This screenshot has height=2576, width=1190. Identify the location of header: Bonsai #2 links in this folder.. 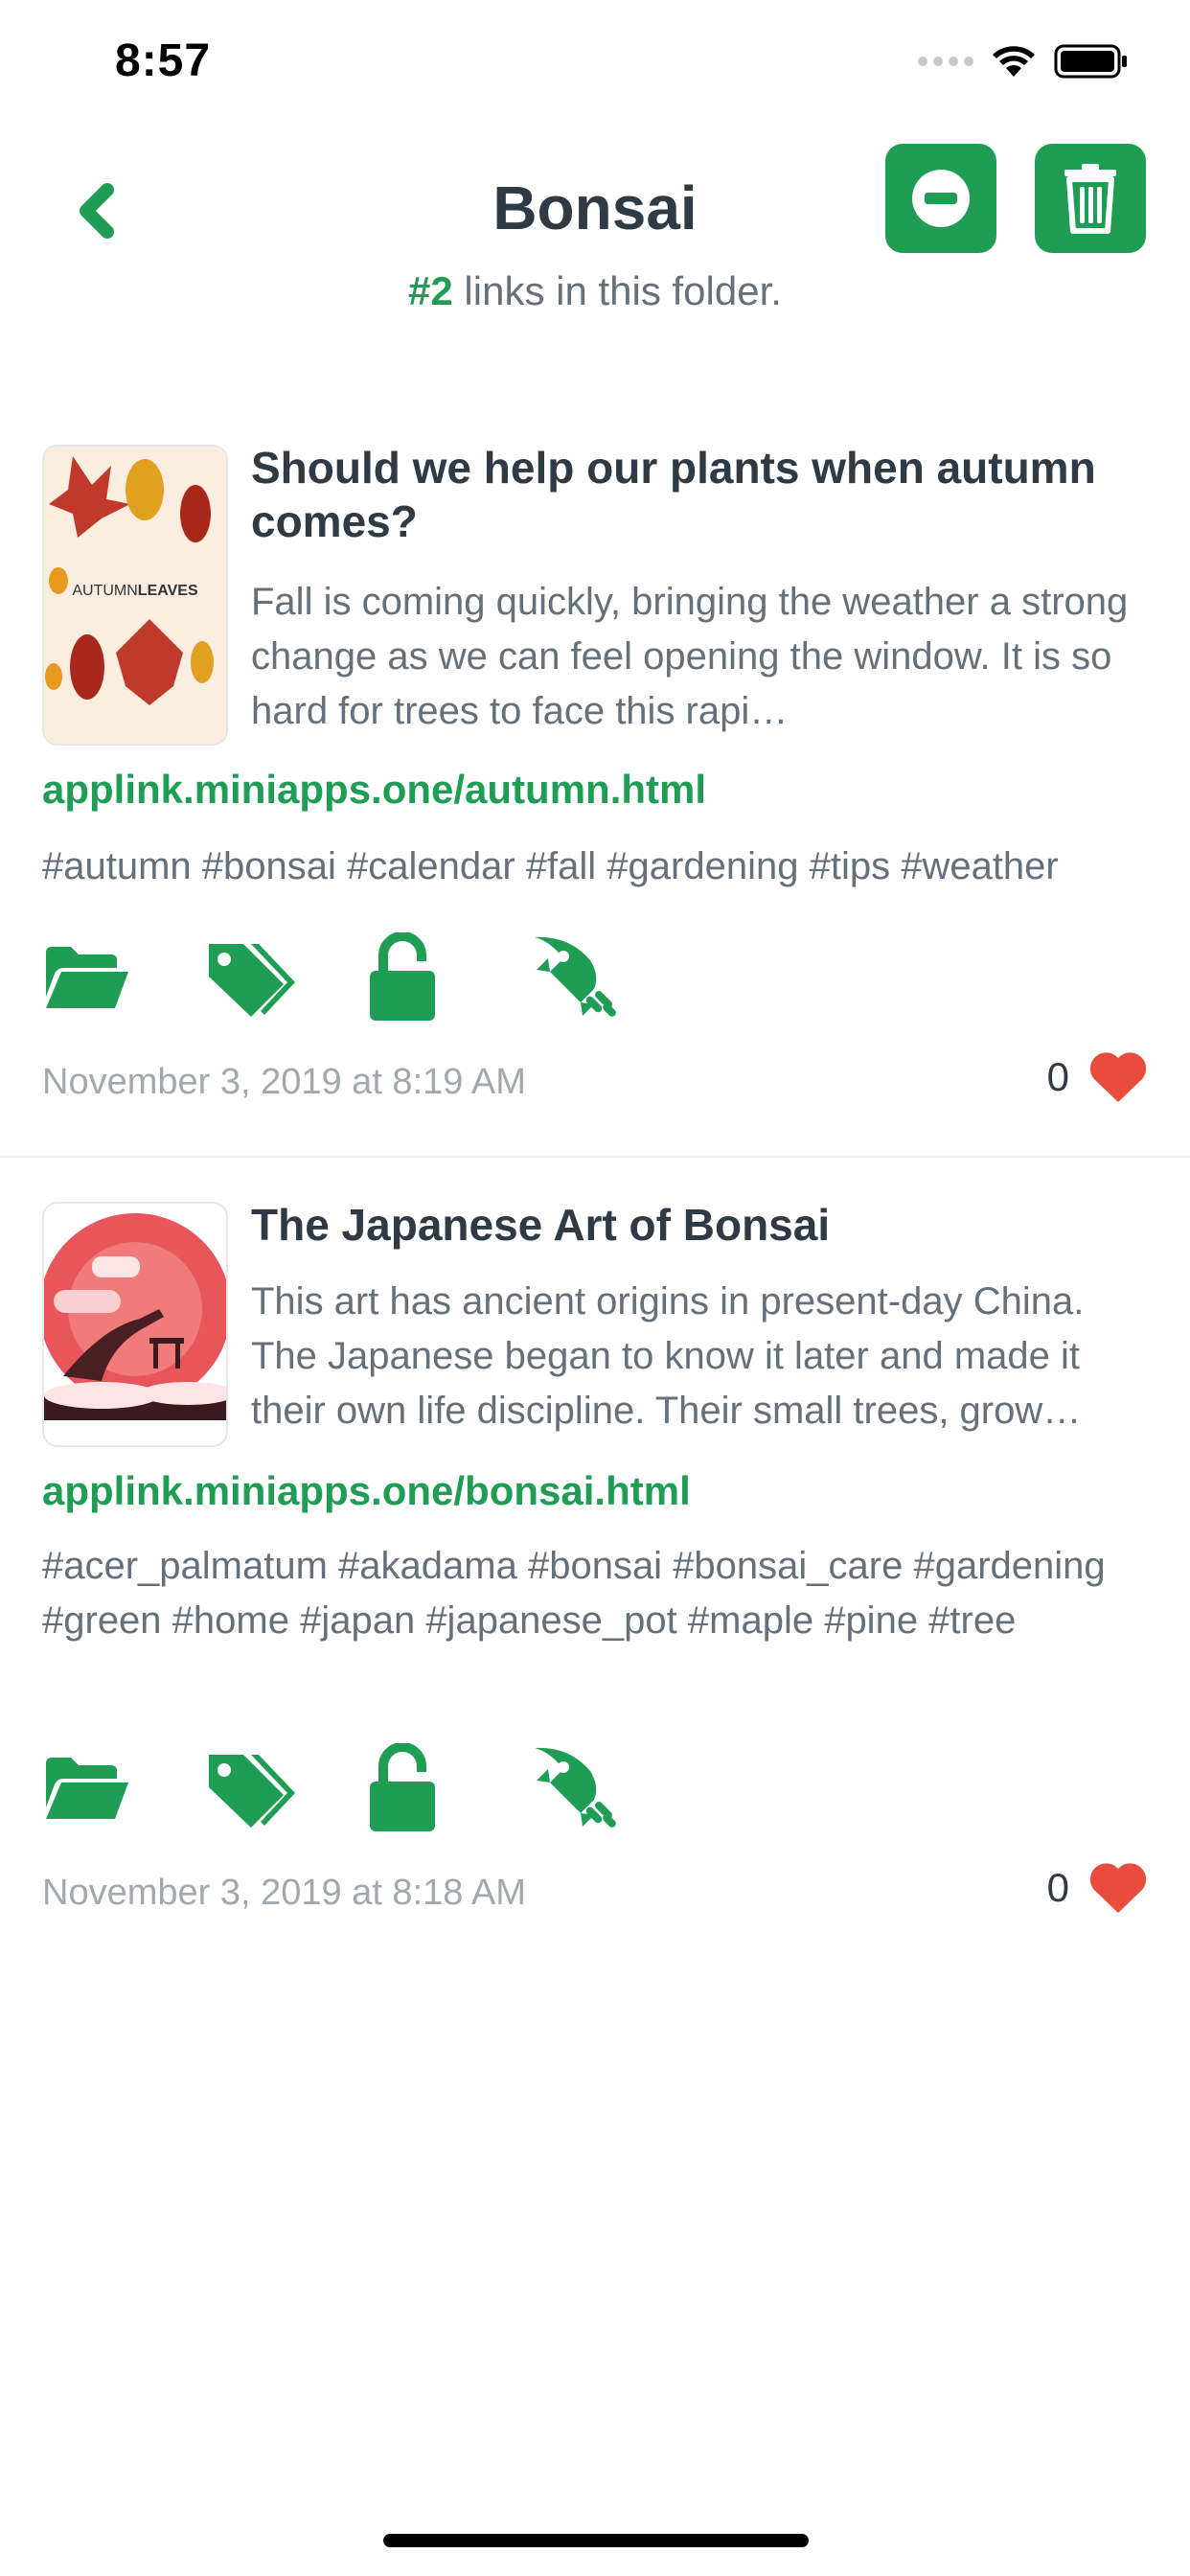
(595, 249).